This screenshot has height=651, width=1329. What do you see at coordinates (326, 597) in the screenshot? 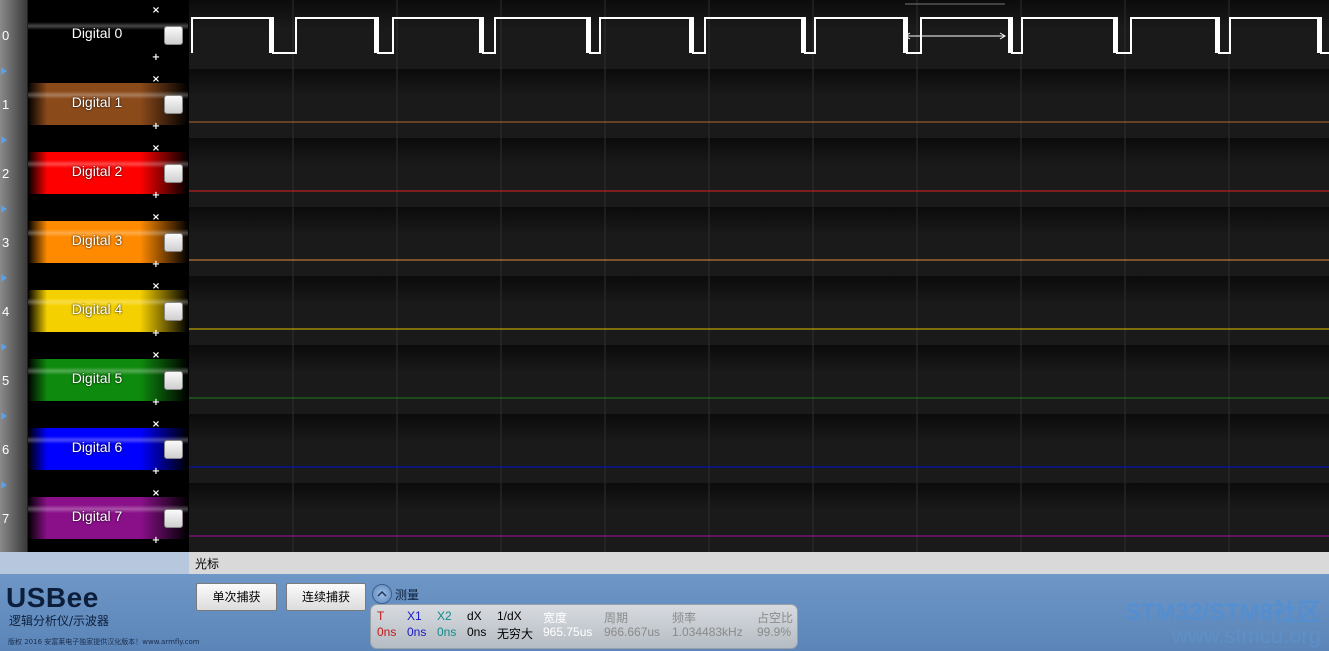
I see `continuous-capture-button: 连续捕获` at bounding box center [326, 597].